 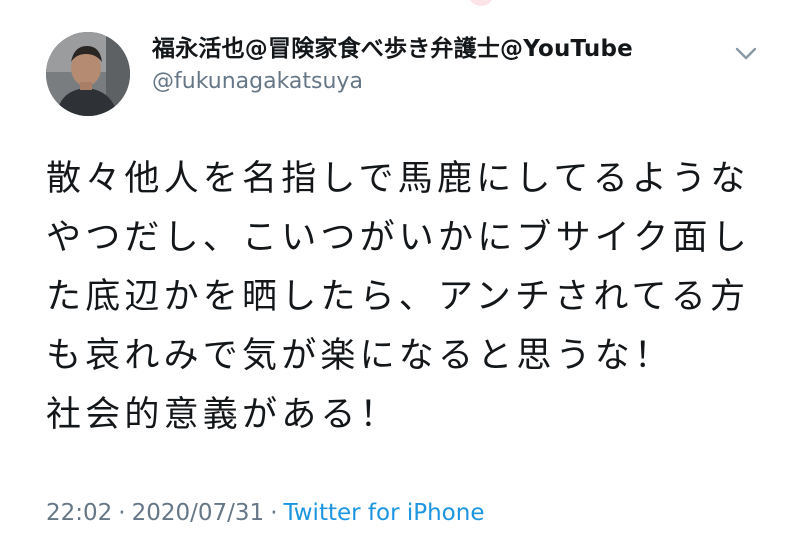 What do you see at coordinates (398, 179) in the screenshot?
I see `tweet-text-line: 散々他人を名指しで馬鹿にしてるような` at bounding box center [398, 179].